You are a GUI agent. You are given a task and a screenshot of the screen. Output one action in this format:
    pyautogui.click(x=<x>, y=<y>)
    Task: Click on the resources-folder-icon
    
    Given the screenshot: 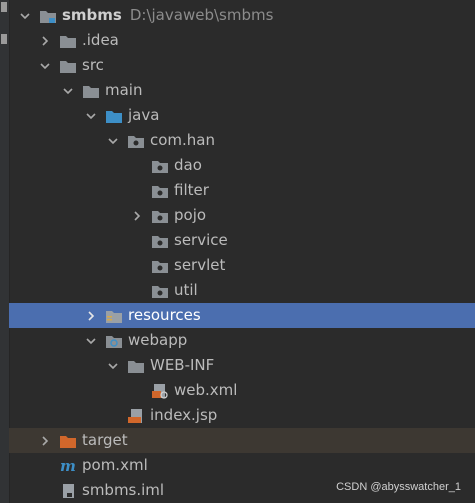 What is the action you would take?
    pyautogui.click(x=114, y=316)
    